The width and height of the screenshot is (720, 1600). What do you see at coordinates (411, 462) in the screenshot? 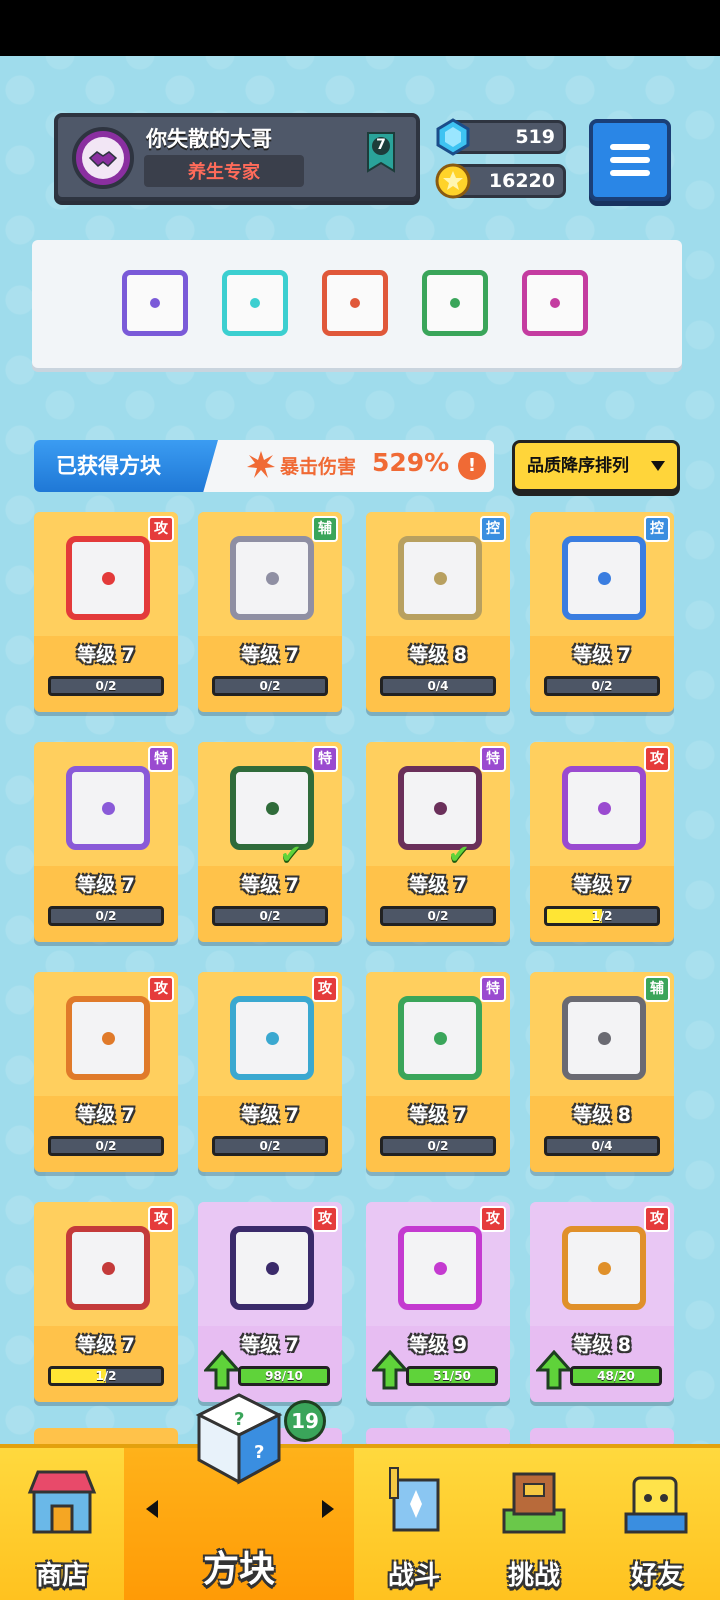
I see `crit-damage-value: 529%` at bounding box center [411, 462].